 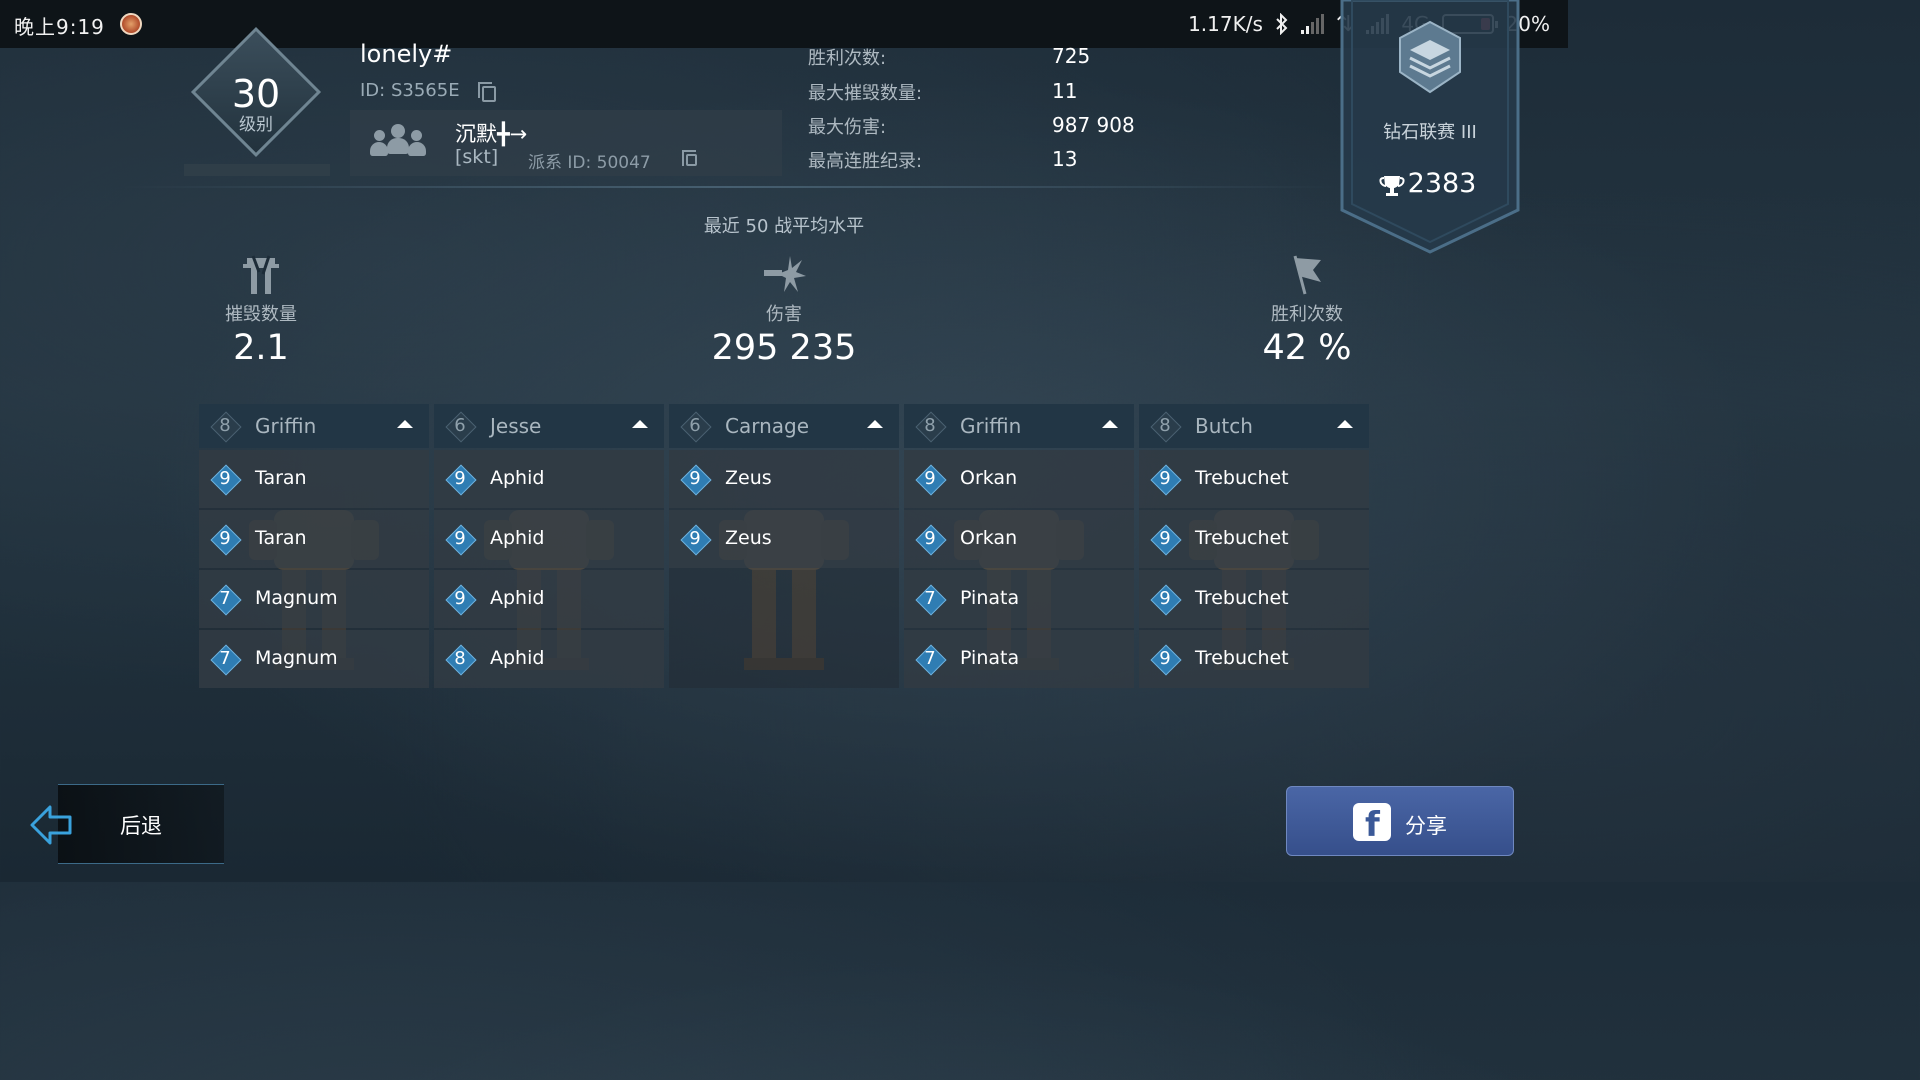 I want to click on copy-id-icon, so click(x=487, y=92).